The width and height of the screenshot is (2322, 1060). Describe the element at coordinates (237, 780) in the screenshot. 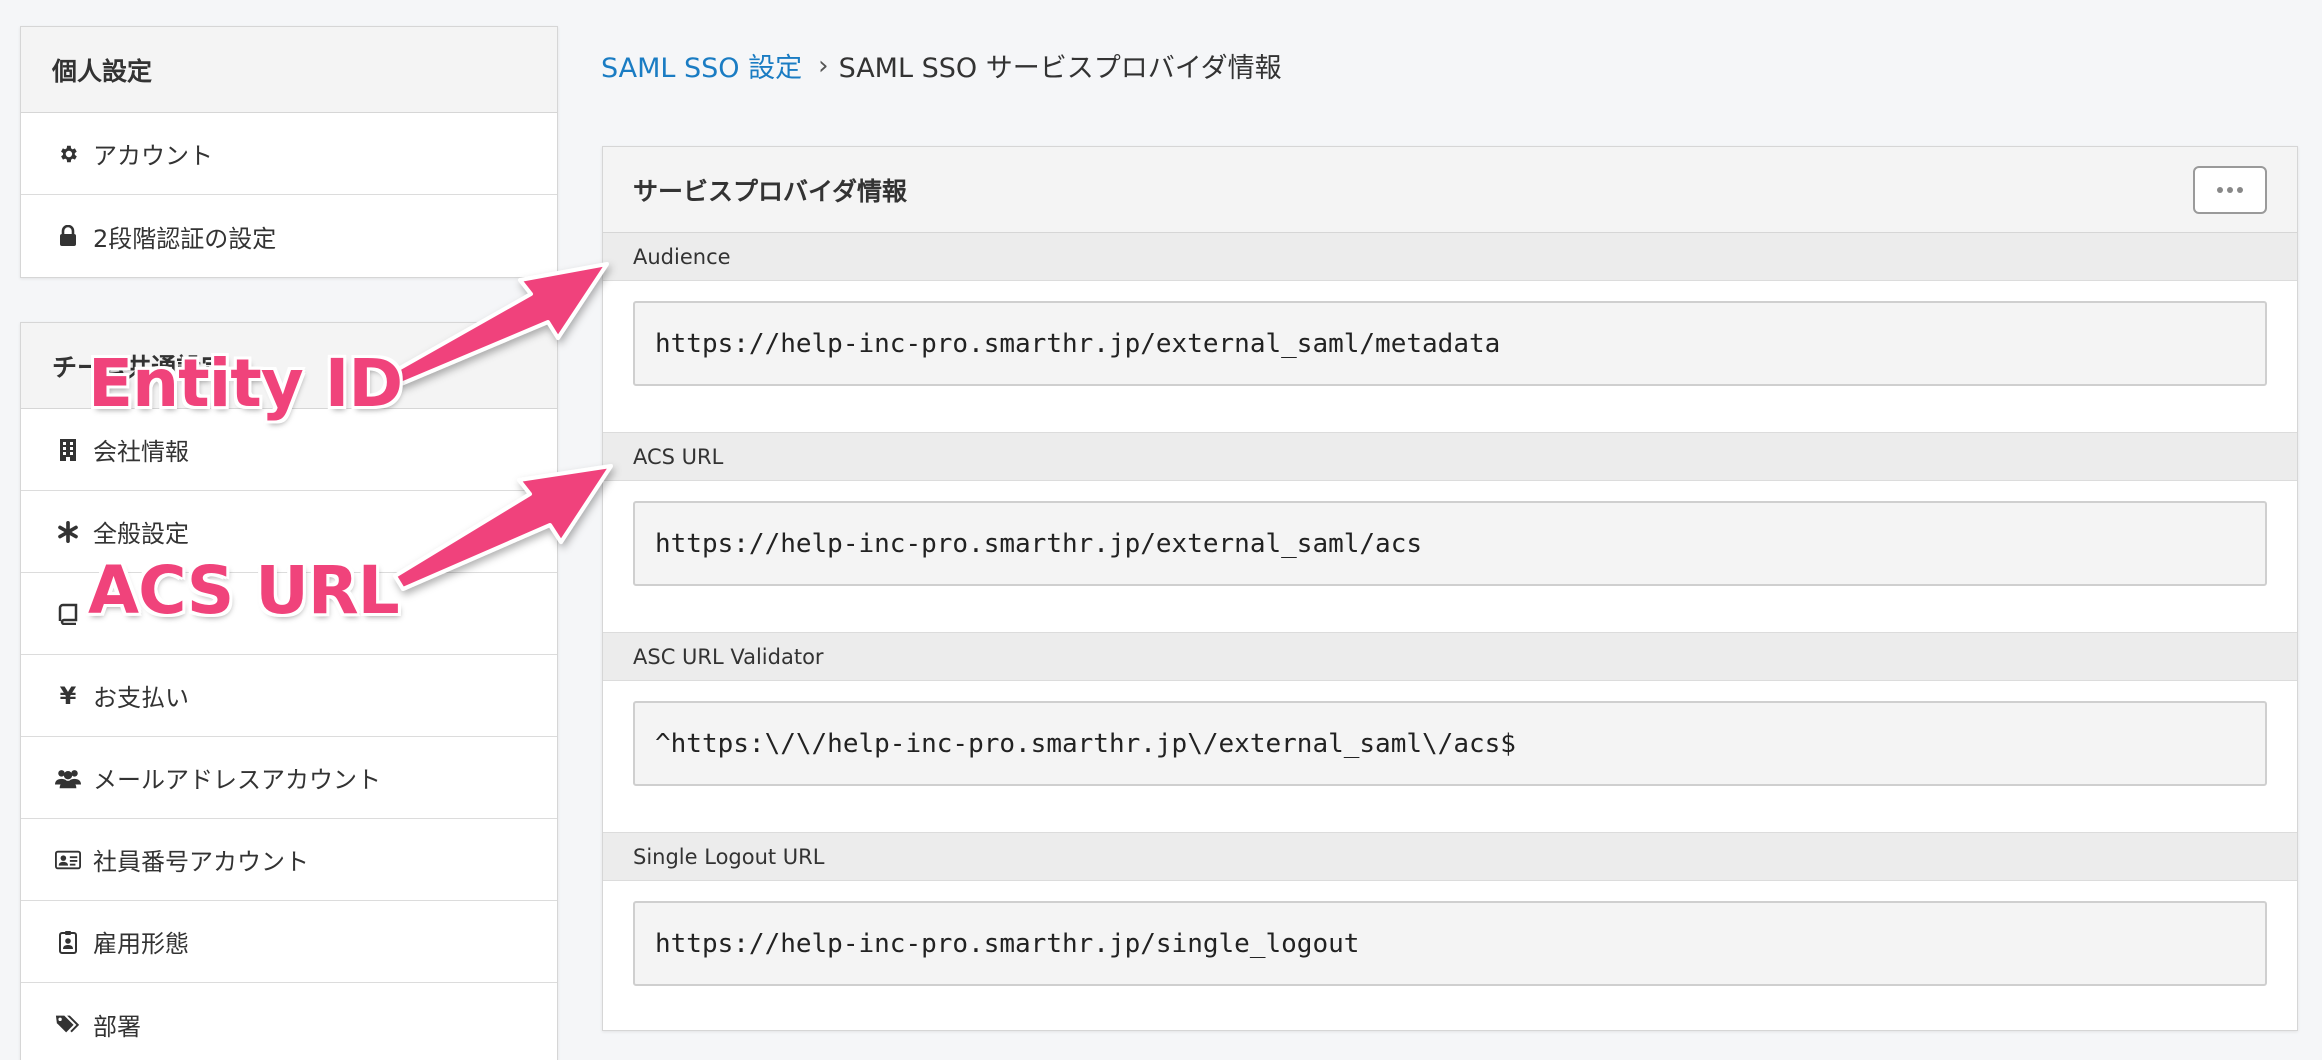

I see `sidebar-item-label: メールアドレスアカウント` at that location.